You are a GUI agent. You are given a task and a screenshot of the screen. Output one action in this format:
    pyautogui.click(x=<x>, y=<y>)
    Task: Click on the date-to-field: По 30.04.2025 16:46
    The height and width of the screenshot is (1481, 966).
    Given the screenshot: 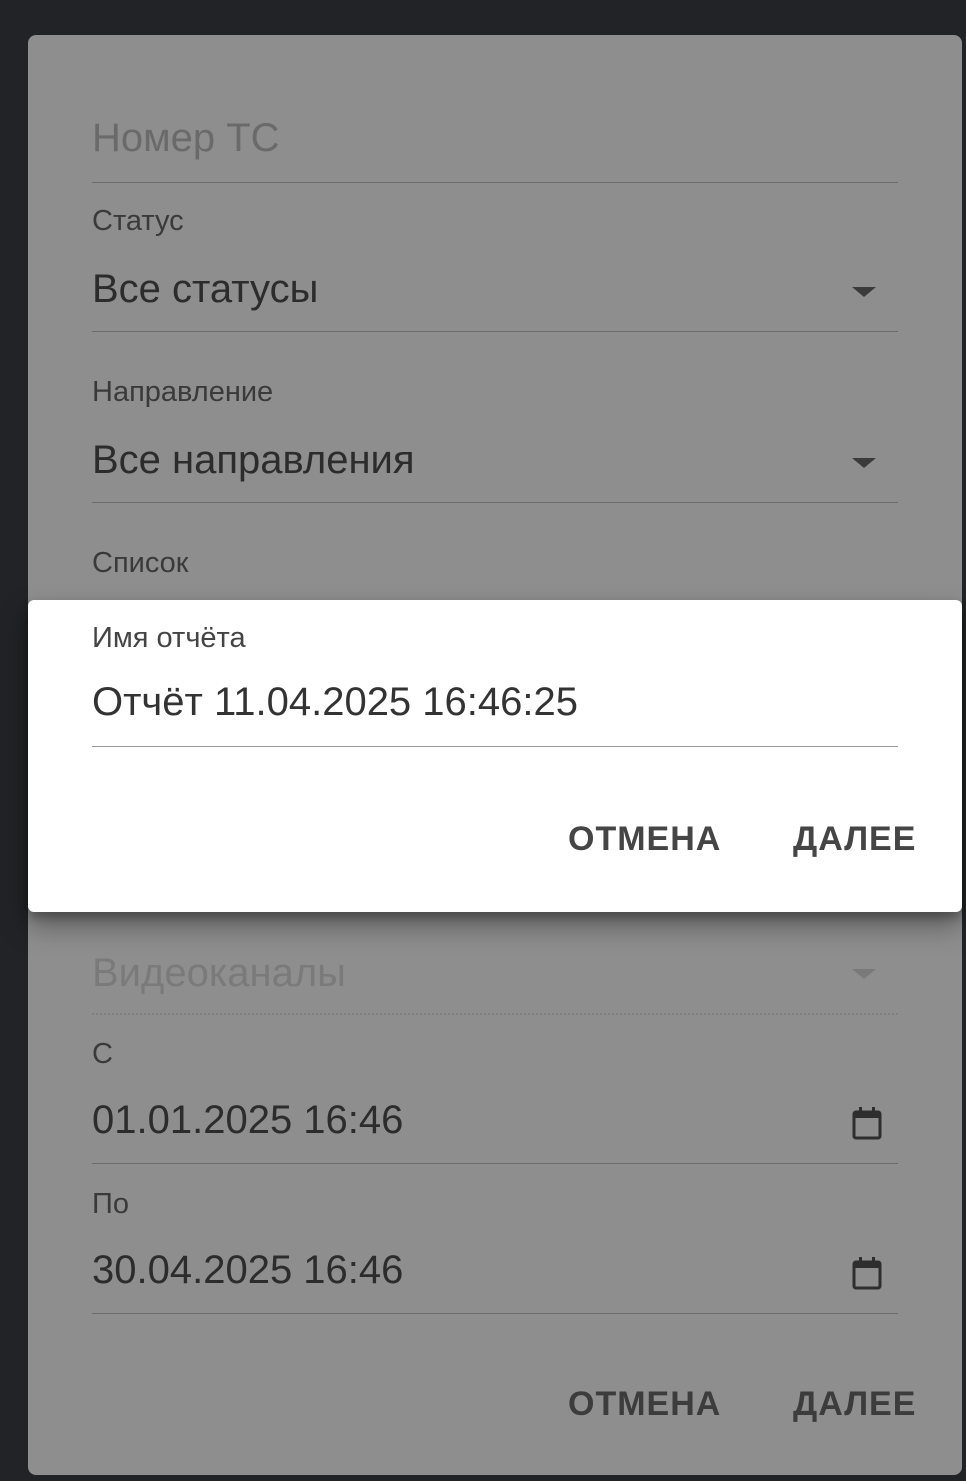 What is the action you would take?
    pyautogui.click(x=495, y=1253)
    